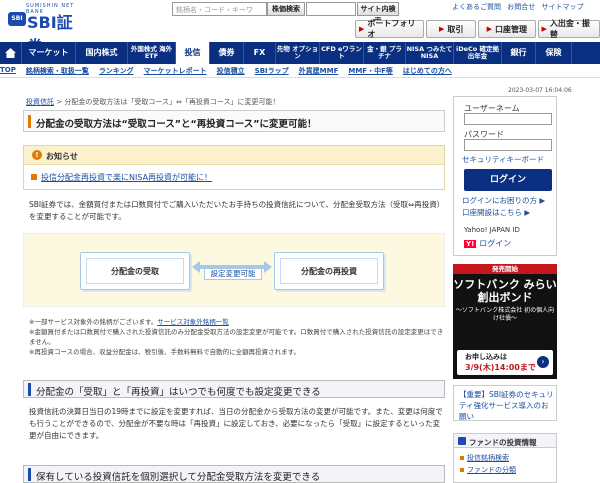  I want to click on fund-category-label: ファンドの分類, so click(491, 470).